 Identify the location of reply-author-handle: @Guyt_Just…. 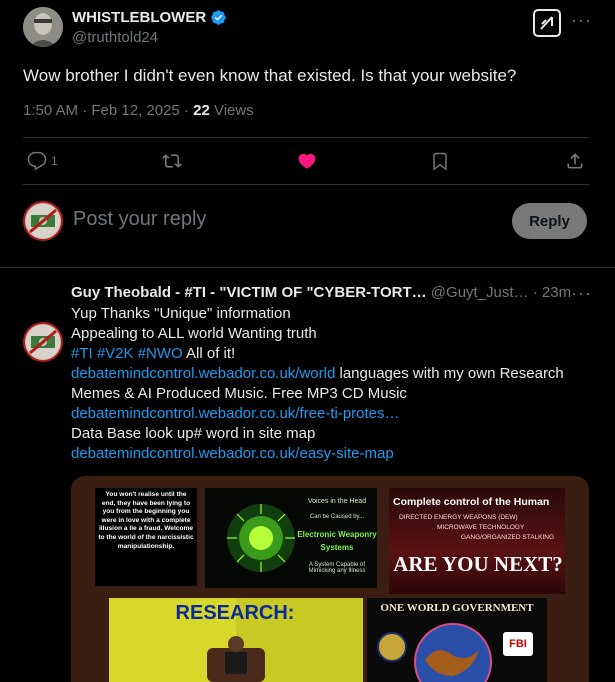
(480, 292).